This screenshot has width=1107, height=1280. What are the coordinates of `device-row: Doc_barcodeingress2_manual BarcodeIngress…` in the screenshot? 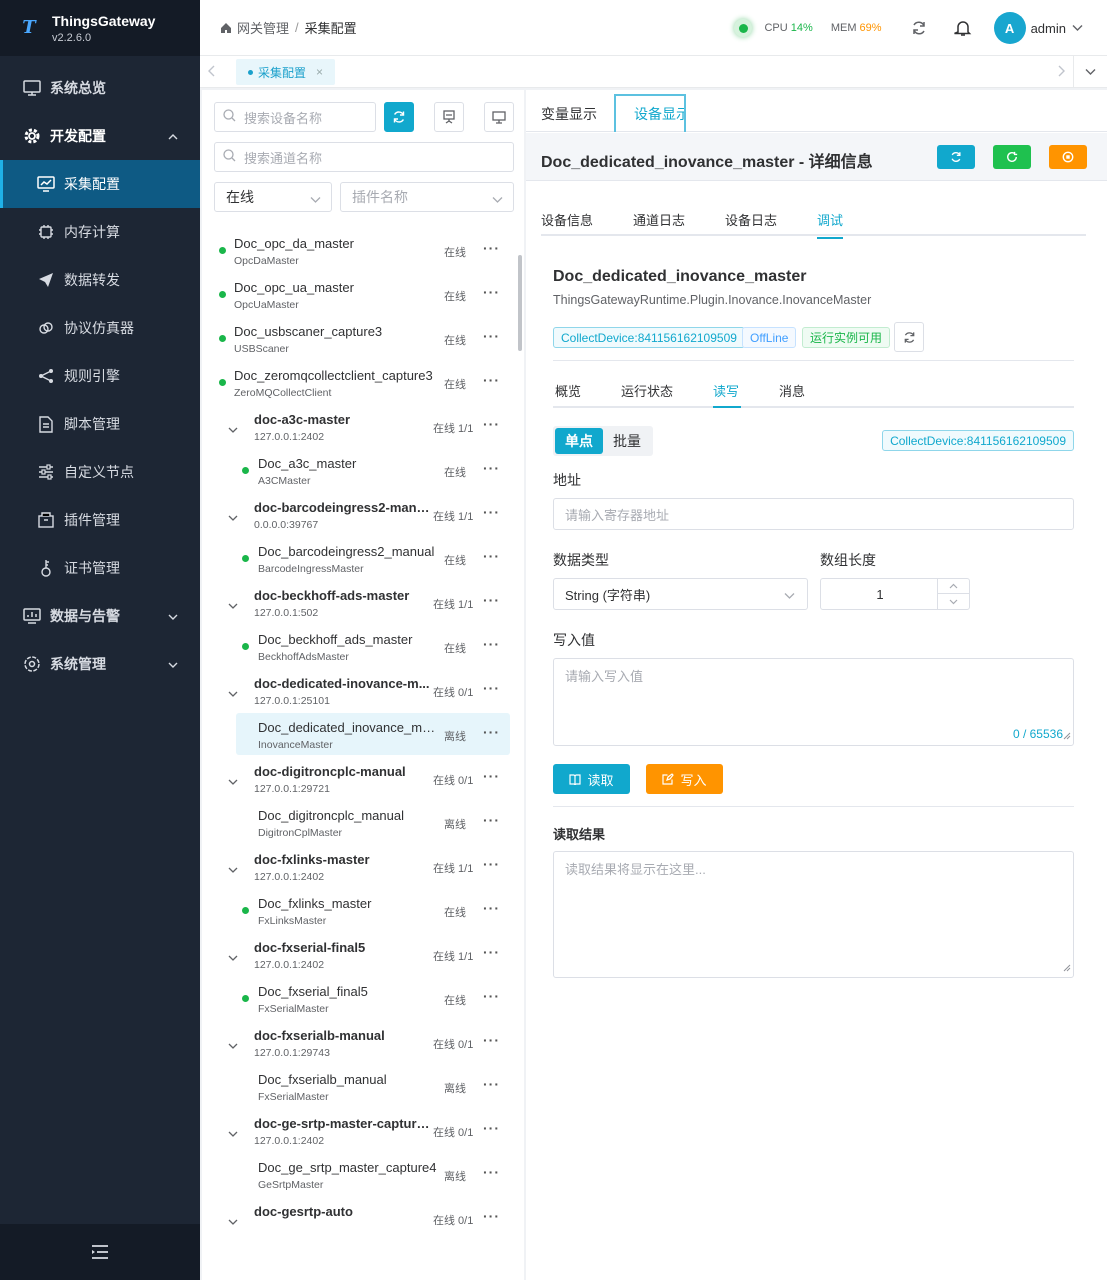 It's located at (360, 558).